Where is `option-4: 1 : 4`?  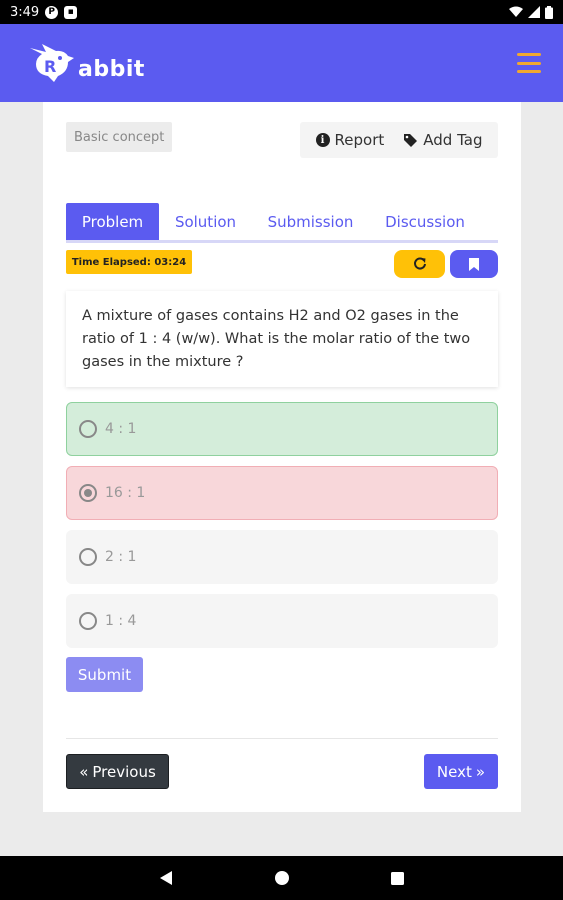
option-4: 1 : 4 is located at coordinates (282, 621).